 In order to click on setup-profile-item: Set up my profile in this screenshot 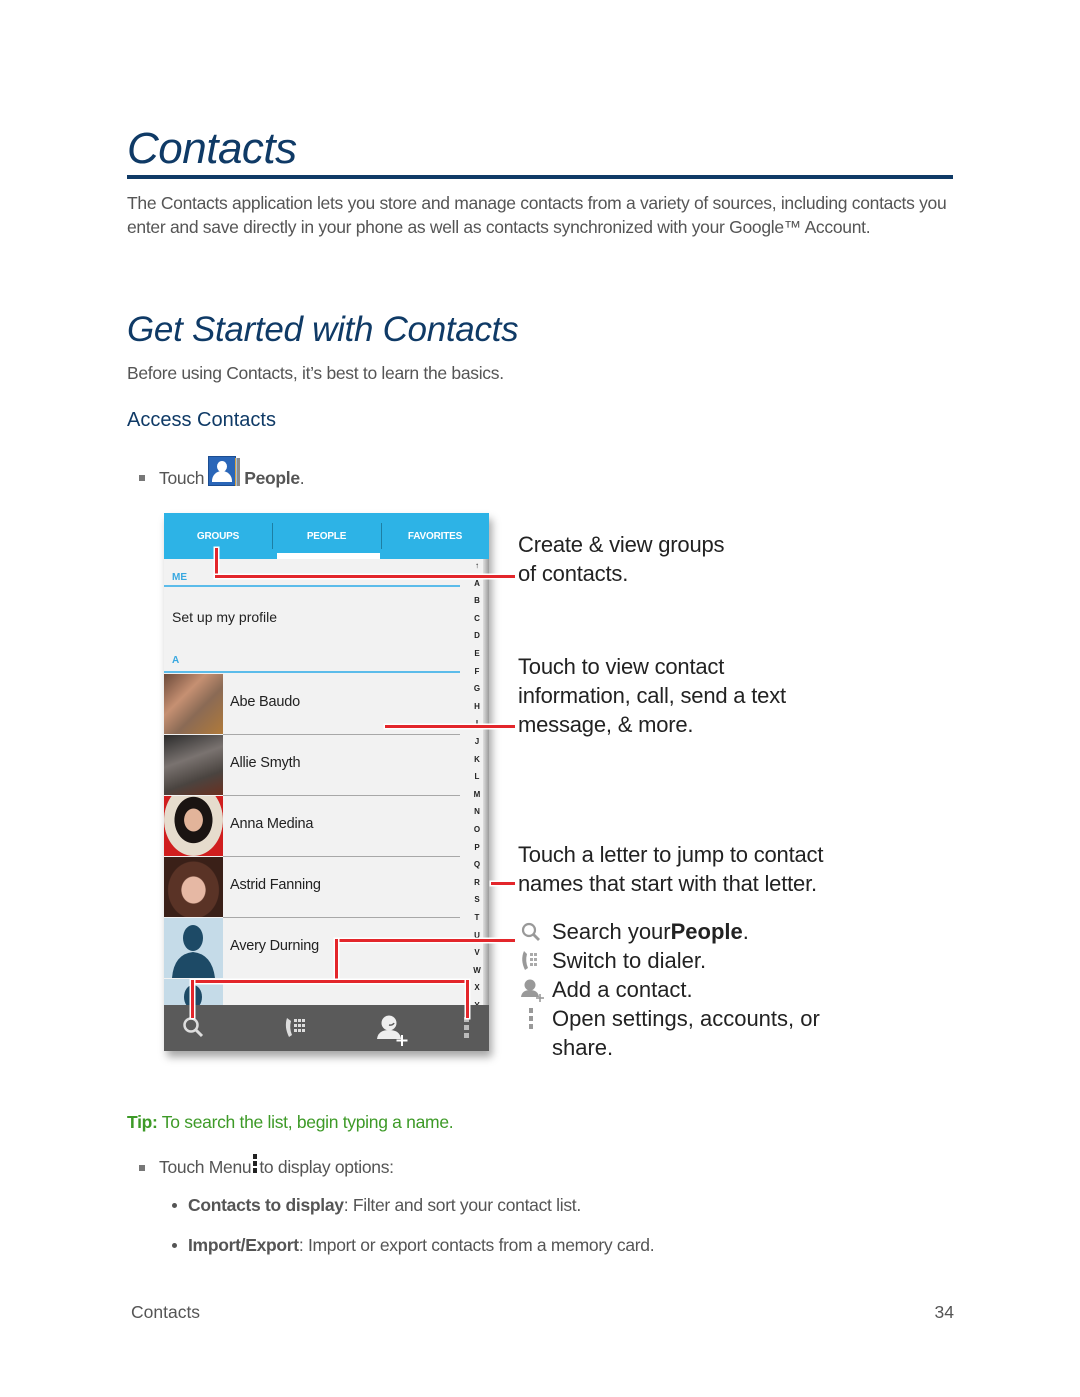, I will do `click(224, 617)`.